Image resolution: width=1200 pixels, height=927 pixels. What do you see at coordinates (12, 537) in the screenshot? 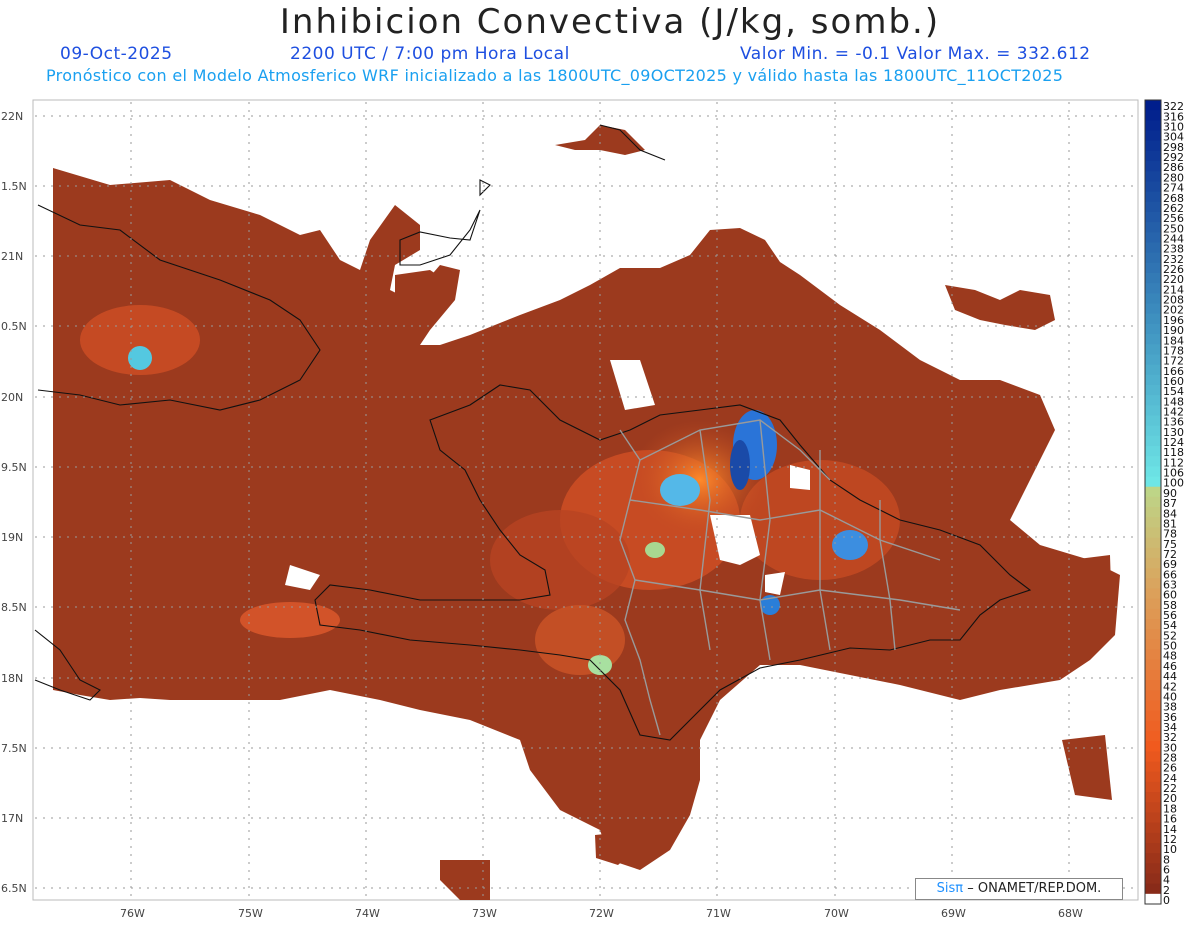
I see `lat-label: 19N` at bounding box center [12, 537].